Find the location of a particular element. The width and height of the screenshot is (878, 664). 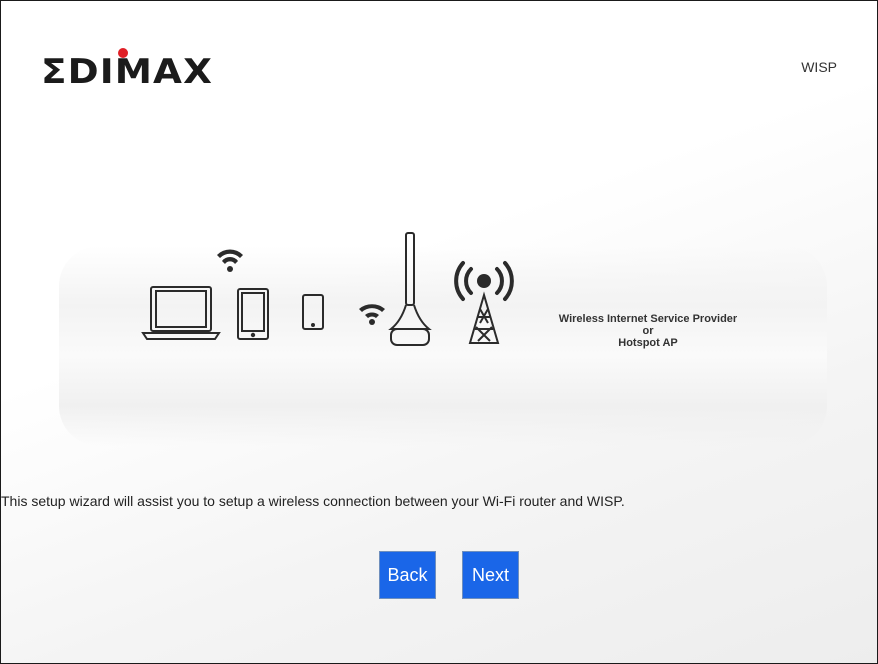

tablet-icon is located at coordinates (253, 314).